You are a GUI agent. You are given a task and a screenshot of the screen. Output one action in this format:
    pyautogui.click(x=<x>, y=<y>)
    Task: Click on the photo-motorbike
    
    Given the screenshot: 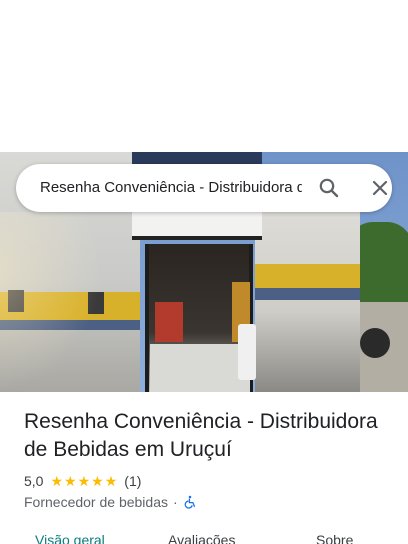 What is the action you would take?
    pyautogui.click(x=375, y=343)
    